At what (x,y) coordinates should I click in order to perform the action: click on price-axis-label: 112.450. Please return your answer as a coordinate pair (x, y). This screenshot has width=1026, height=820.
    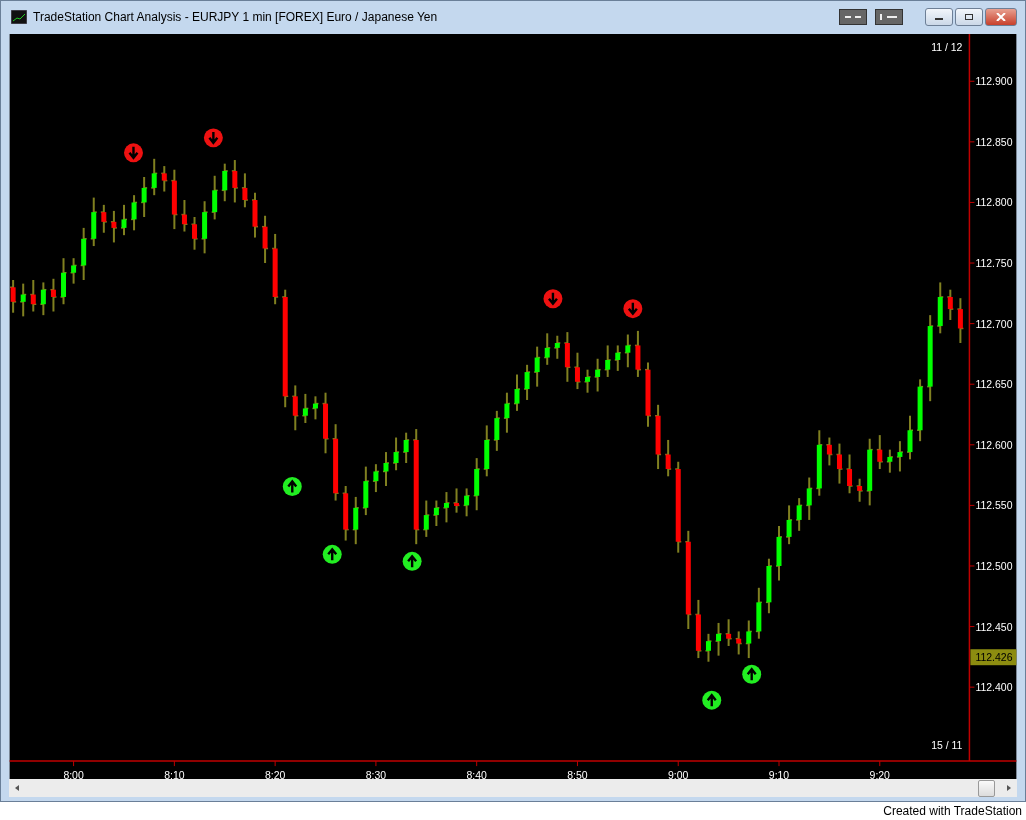
    Looking at the image, I should click on (994, 627).